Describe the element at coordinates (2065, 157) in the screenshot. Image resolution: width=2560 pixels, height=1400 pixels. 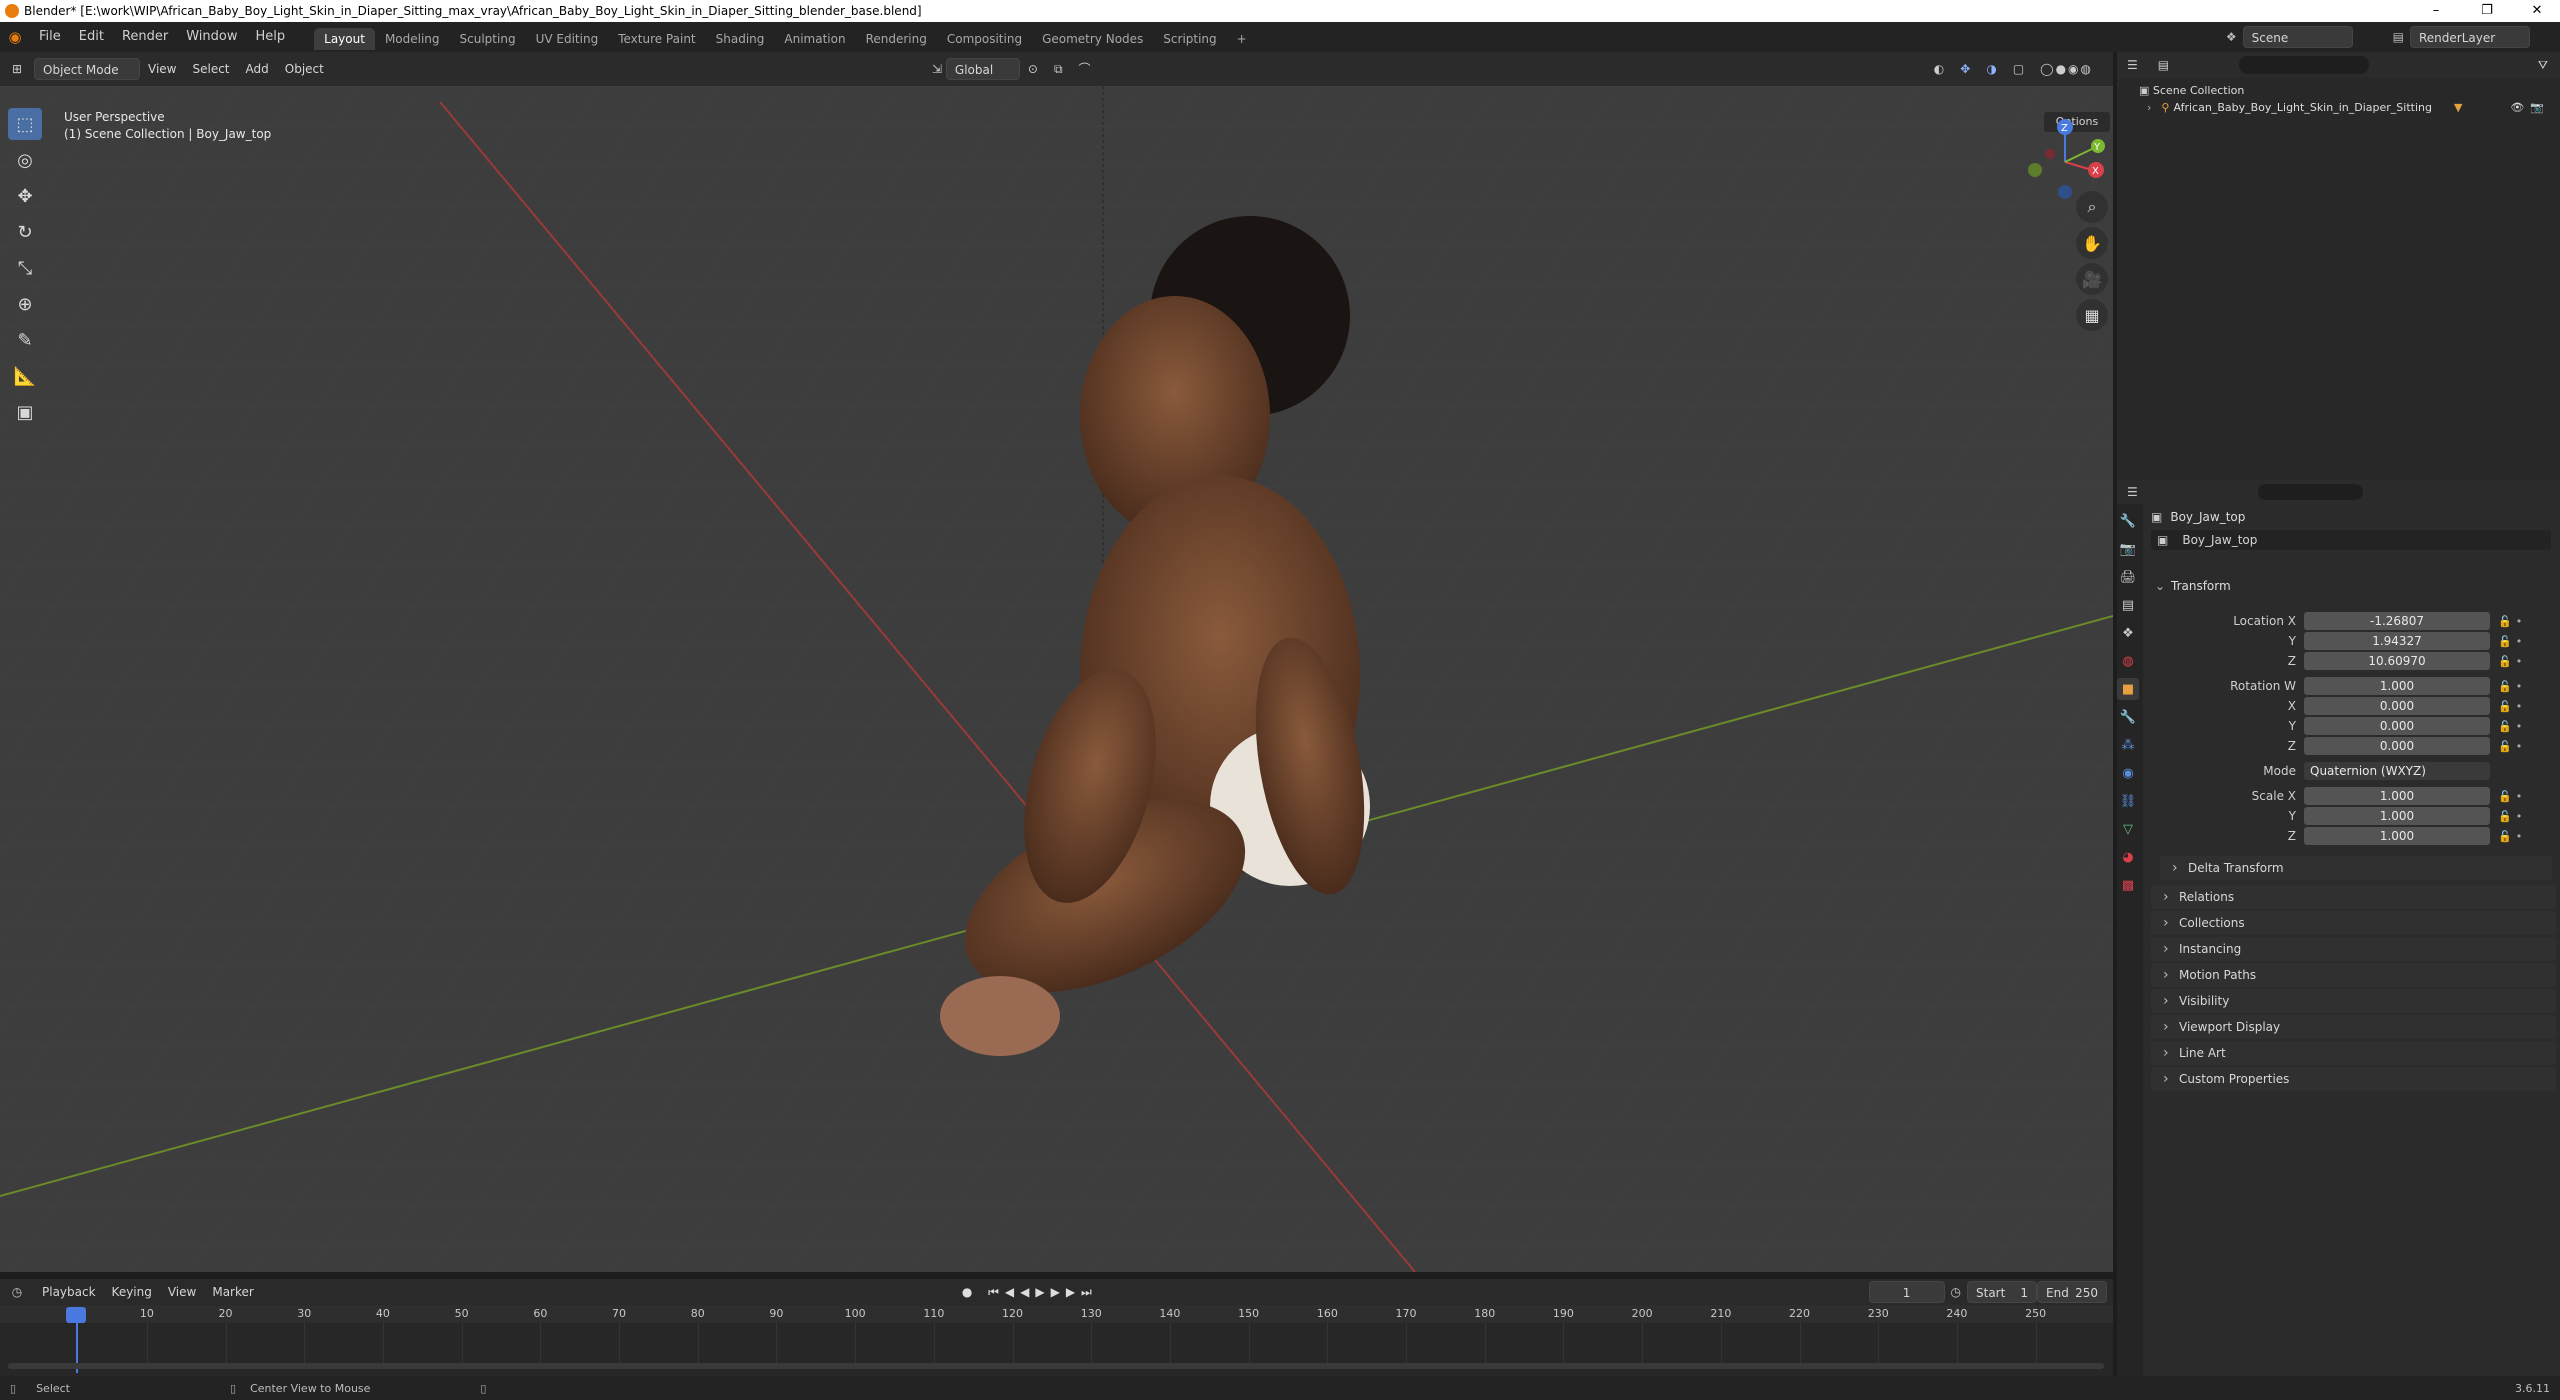
I see `navigation-gizmo: Z X Y` at that location.